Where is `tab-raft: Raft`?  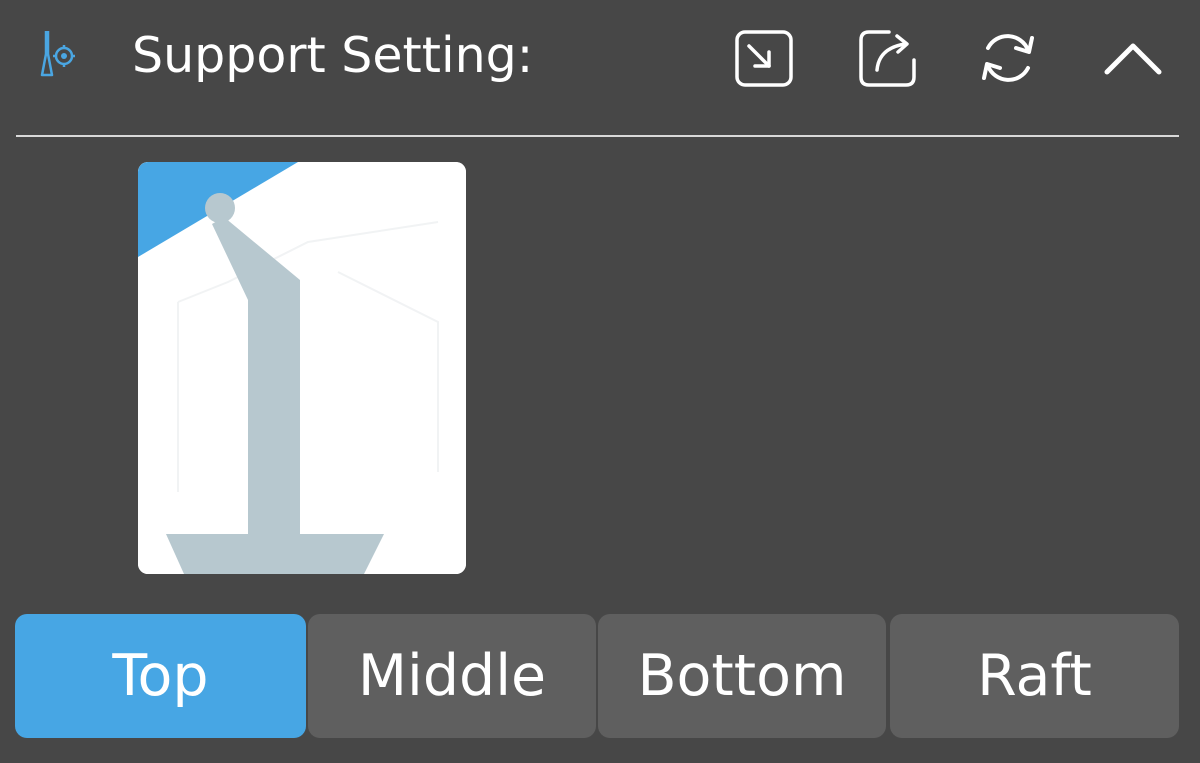 tab-raft: Raft is located at coordinates (1034, 676).